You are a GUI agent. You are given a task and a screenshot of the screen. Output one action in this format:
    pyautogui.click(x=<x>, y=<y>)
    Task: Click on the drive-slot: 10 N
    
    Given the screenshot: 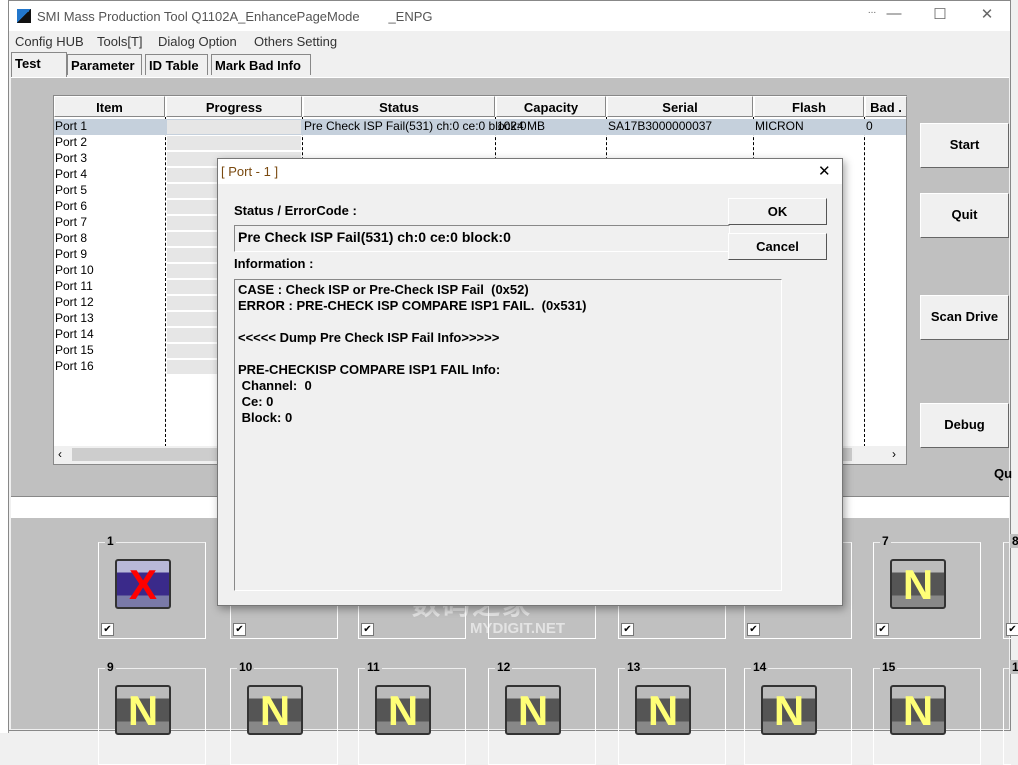 What is the action you would take?
    pyautogui.click(x=284, y=712)
    